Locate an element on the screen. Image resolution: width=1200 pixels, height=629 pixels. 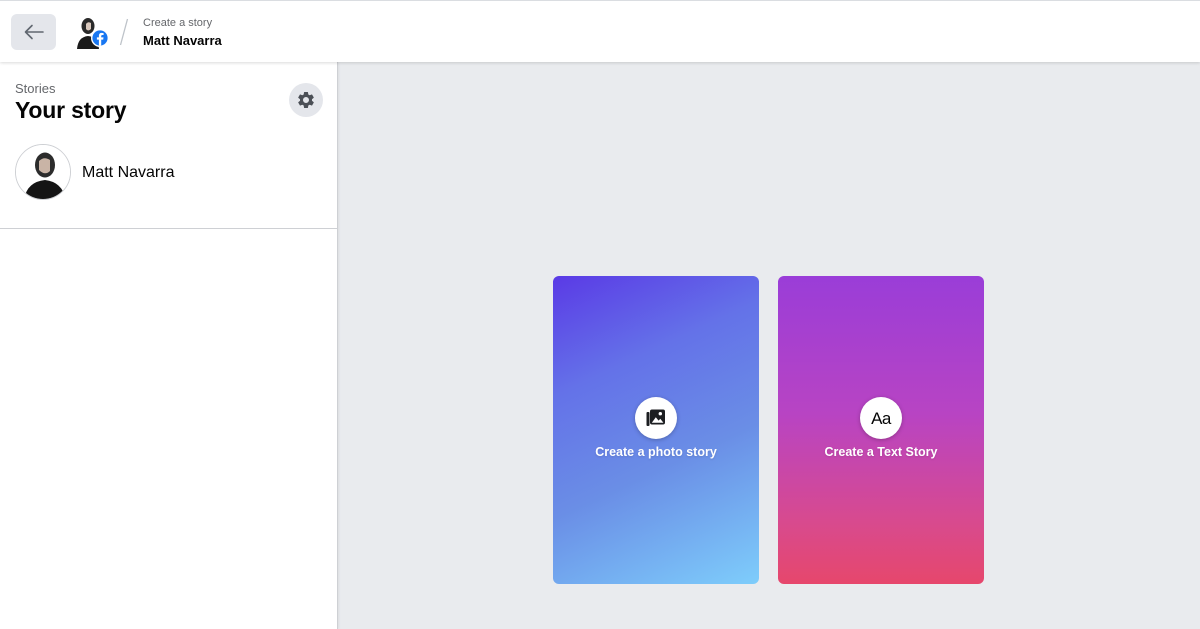
breadcrumb-subtitle: Create a story is located at coordinates (178, 23).